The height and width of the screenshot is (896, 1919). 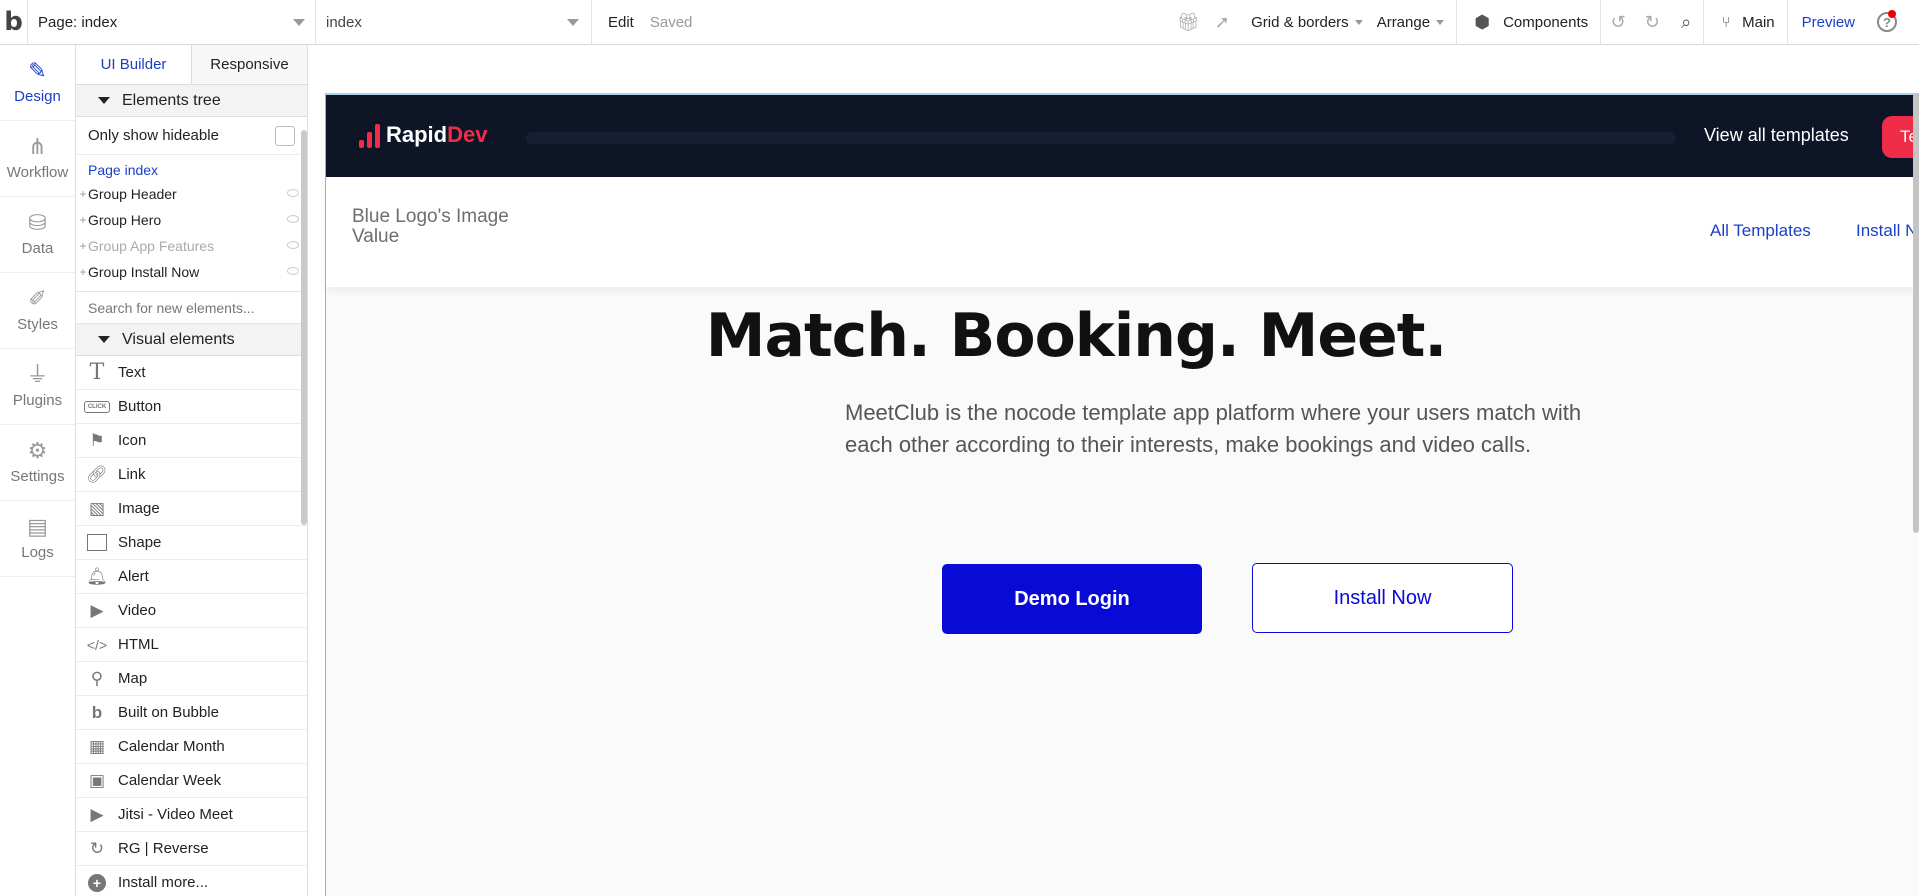 What do you see at coordinates (191, 272) in the screenshot?
I see `tree-item: + Group Install Now` at bounding box center [191, 272].